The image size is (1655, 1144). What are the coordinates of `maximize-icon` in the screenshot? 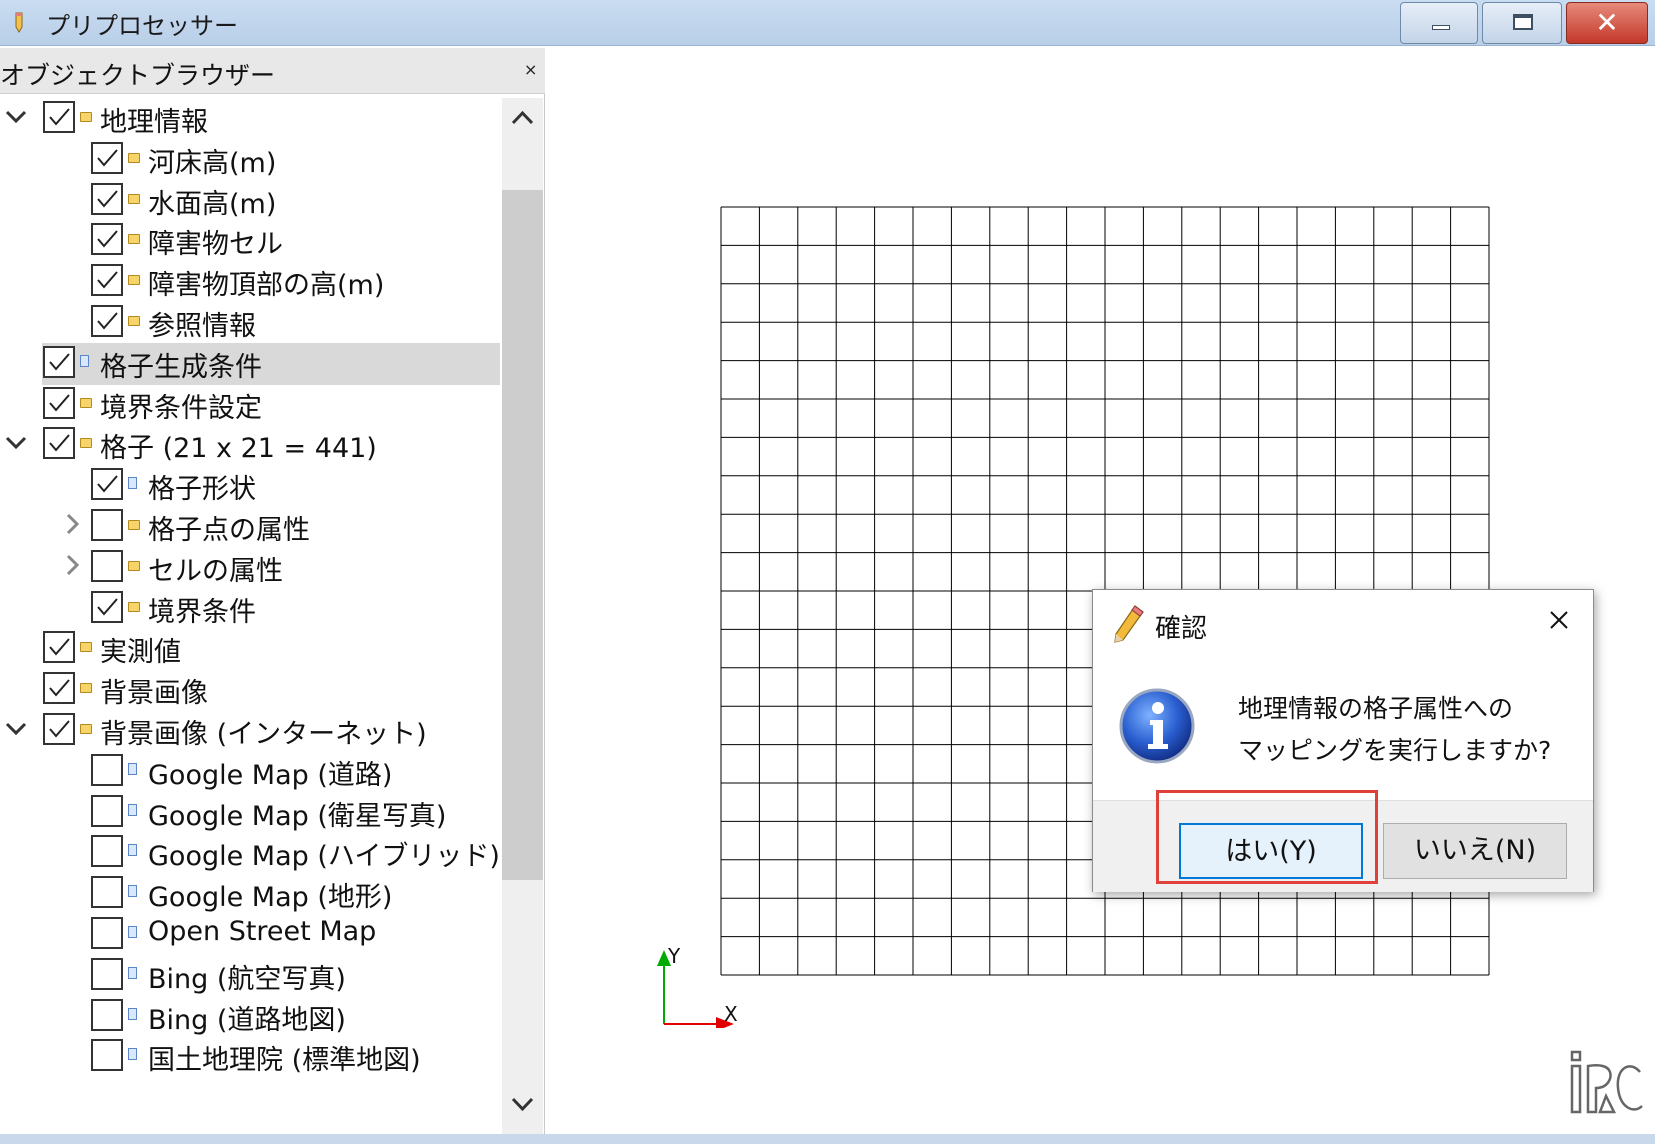 It's located at (1523, 22).